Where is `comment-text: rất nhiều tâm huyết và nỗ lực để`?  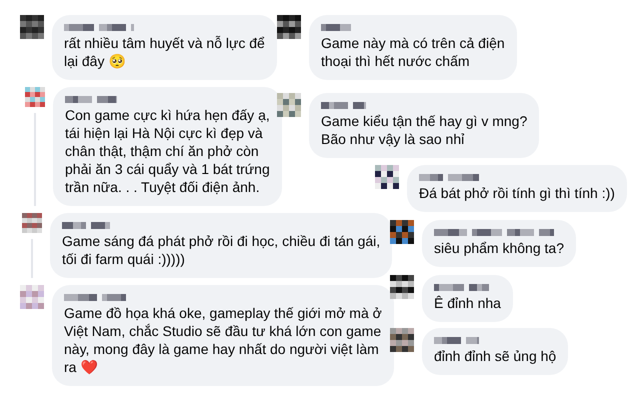
comment-text: rất nhiều tâm huyết và nỗ lực để is located at coordinates (164, 43).